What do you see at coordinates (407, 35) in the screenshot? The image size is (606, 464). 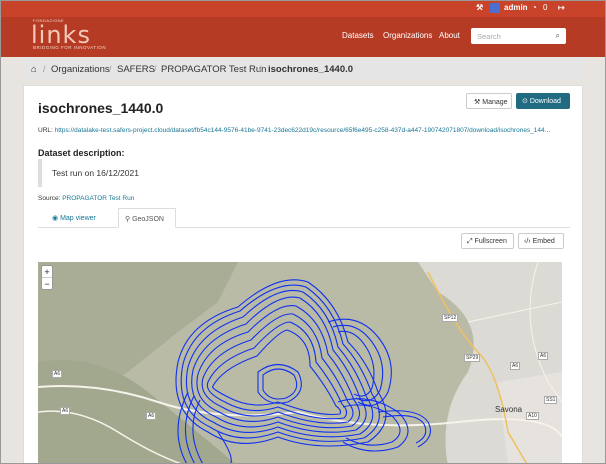 I see `nav-organizations: Organizations` at bounding box center [407, 35].